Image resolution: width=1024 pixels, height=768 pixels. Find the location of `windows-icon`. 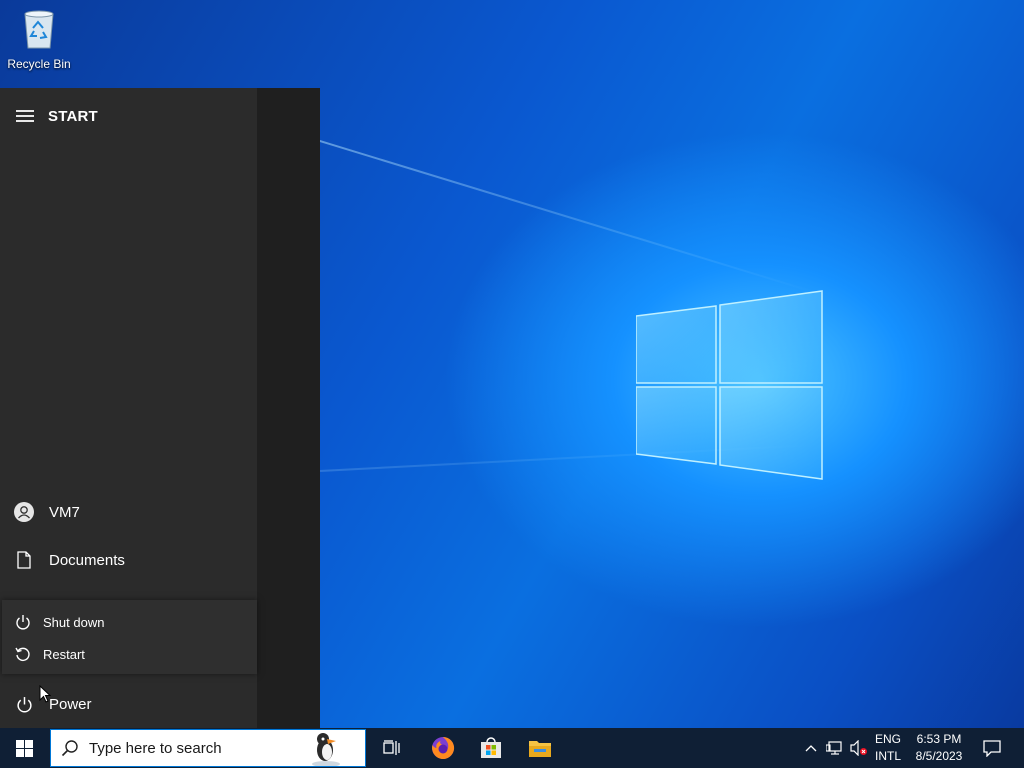

windows-icon is located at coordinates (24, 748).